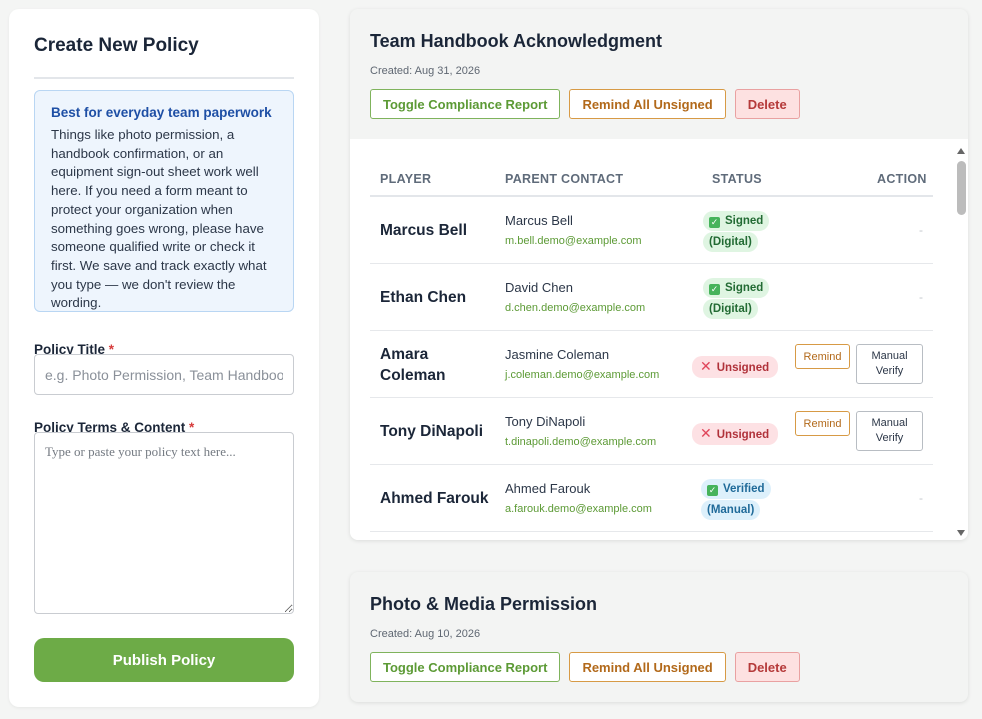 The image size is (982, 719). Describe the element at coordinates (161, 112) in the screenshot. I see `info-heading: Best for everyday team paperwork` at that location.